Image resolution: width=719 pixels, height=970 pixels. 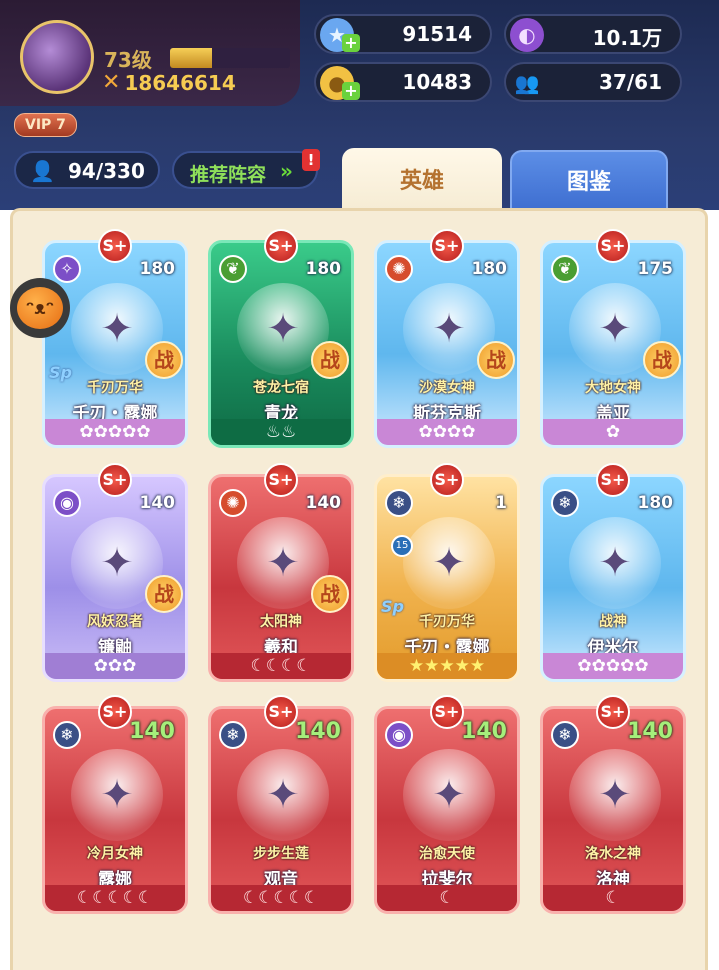 I want to click on hero-card: S+ ❄ 140 ✦ 步步生莲 观音 ☾☾☾☾☾, so click(x=281, y=804).